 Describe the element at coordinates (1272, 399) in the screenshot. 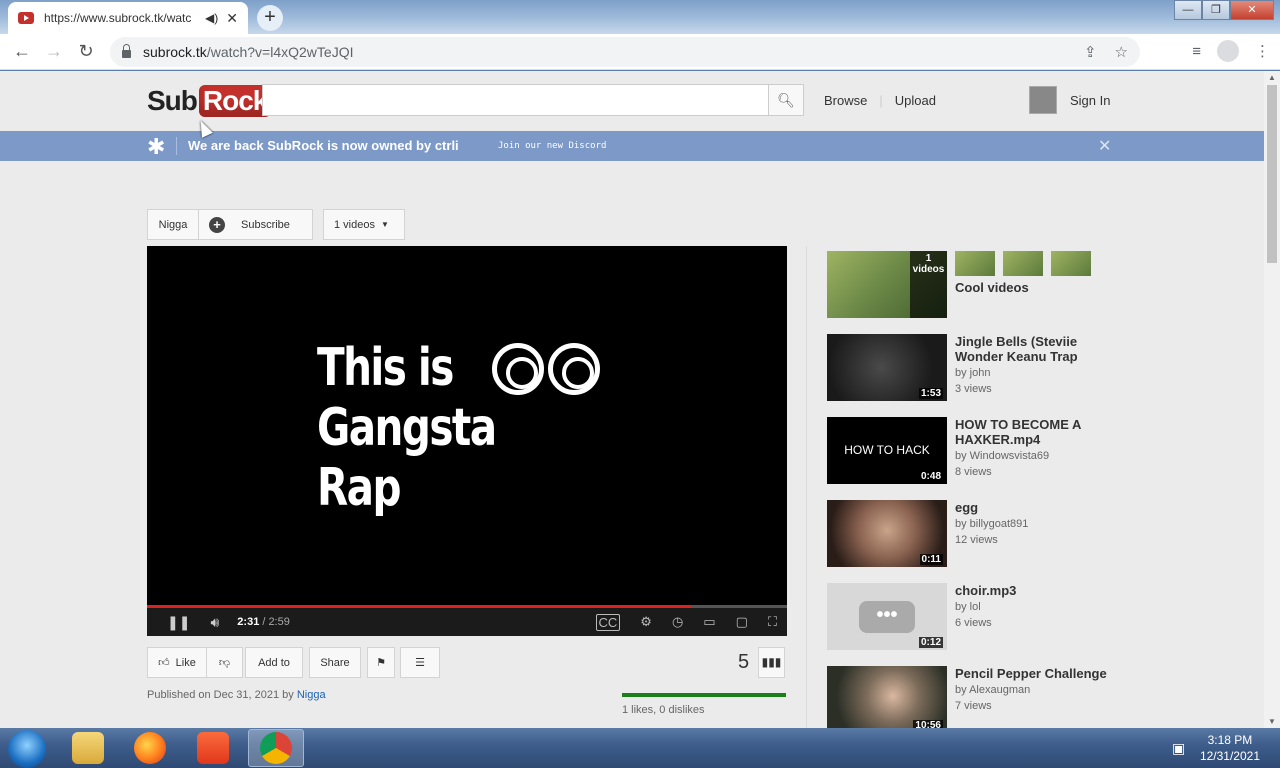

I see `page-scrollbar: ▲ ▼` at that location.